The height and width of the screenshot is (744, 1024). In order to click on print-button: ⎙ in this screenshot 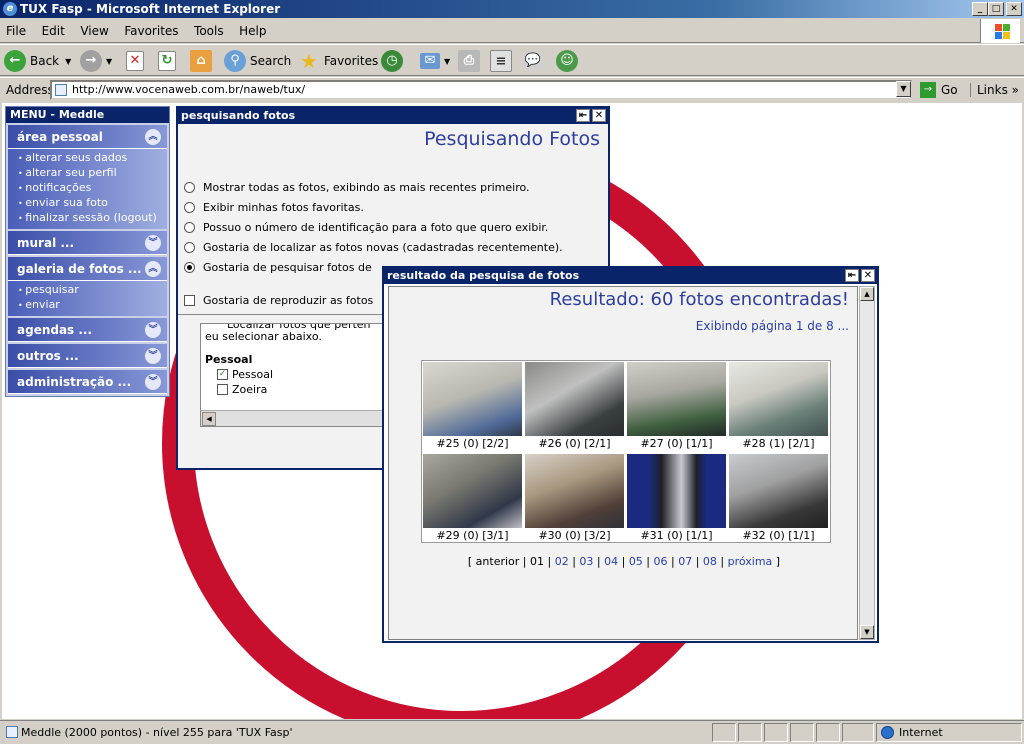, I will do `click(471, 61)`.